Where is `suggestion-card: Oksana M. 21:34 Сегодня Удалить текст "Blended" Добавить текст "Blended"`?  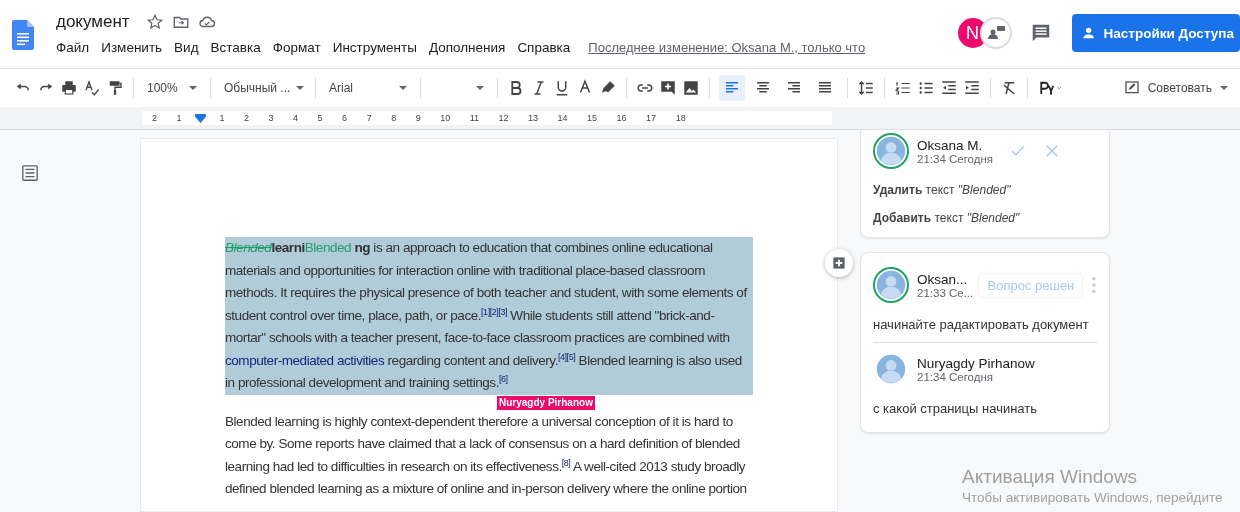
suggestion-card: Oksana M. 21:34 Сегодня Удалить текст "Blended" Добавить текст "Blended" is located at coordinates (985, 184).